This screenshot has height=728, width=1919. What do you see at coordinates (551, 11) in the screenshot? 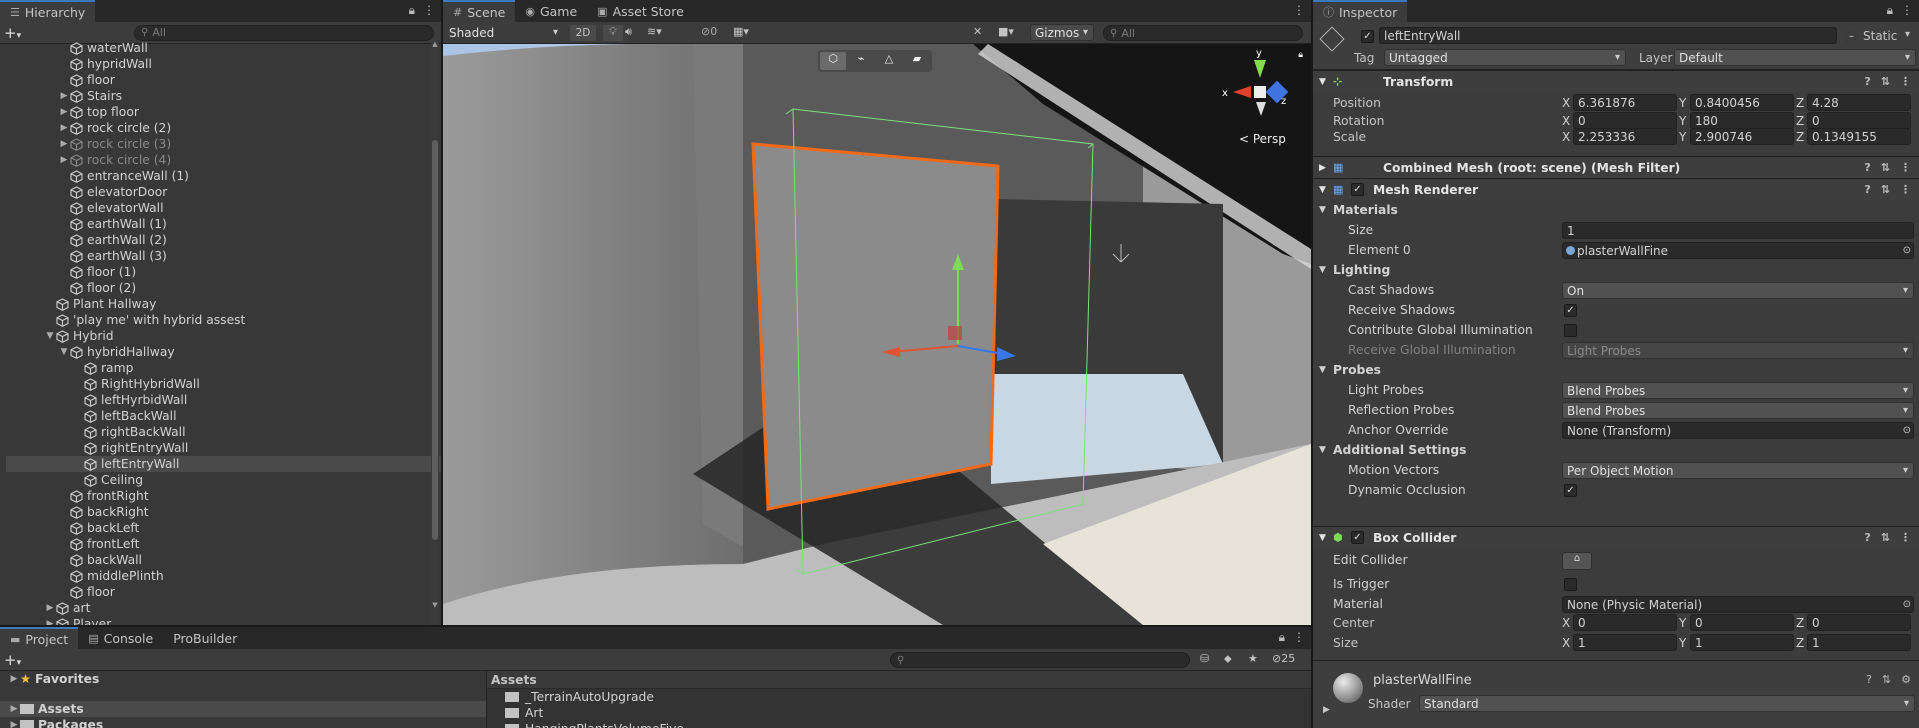
I see `tab-game: ◉ Game` at bounding box center [551, 11].